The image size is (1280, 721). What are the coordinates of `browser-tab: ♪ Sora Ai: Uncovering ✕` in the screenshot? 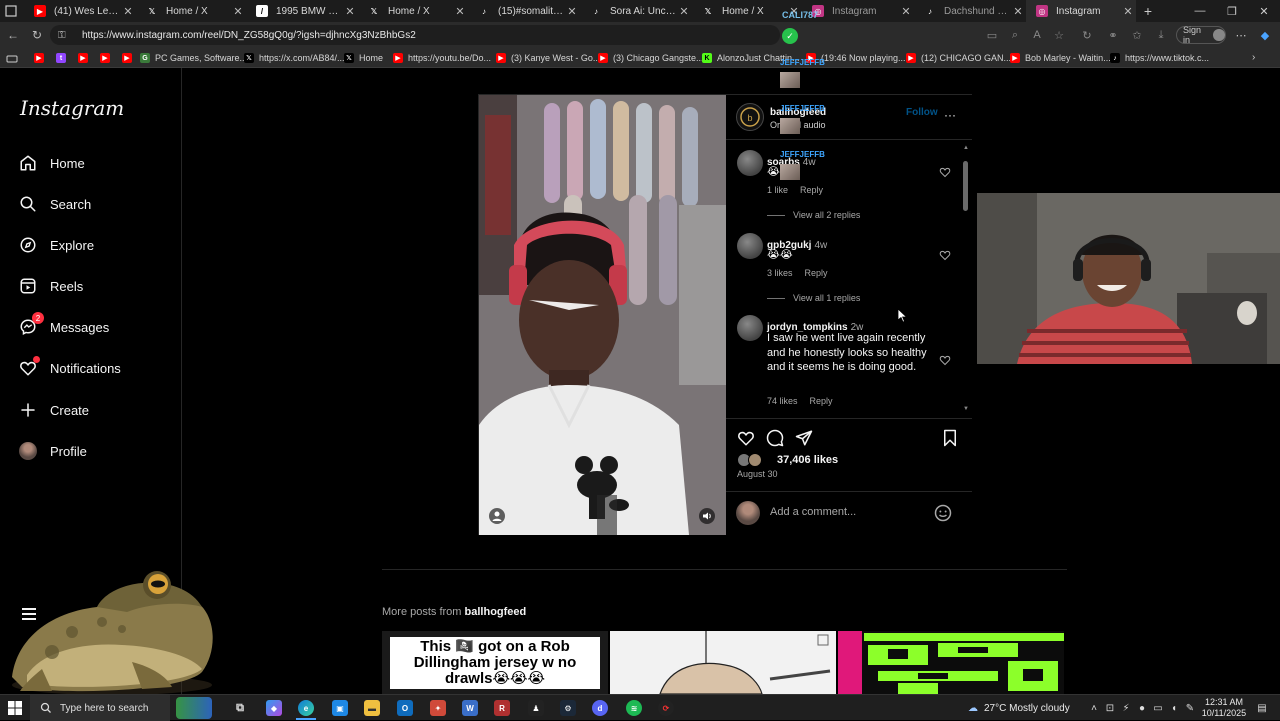 It's located at (636, 11).